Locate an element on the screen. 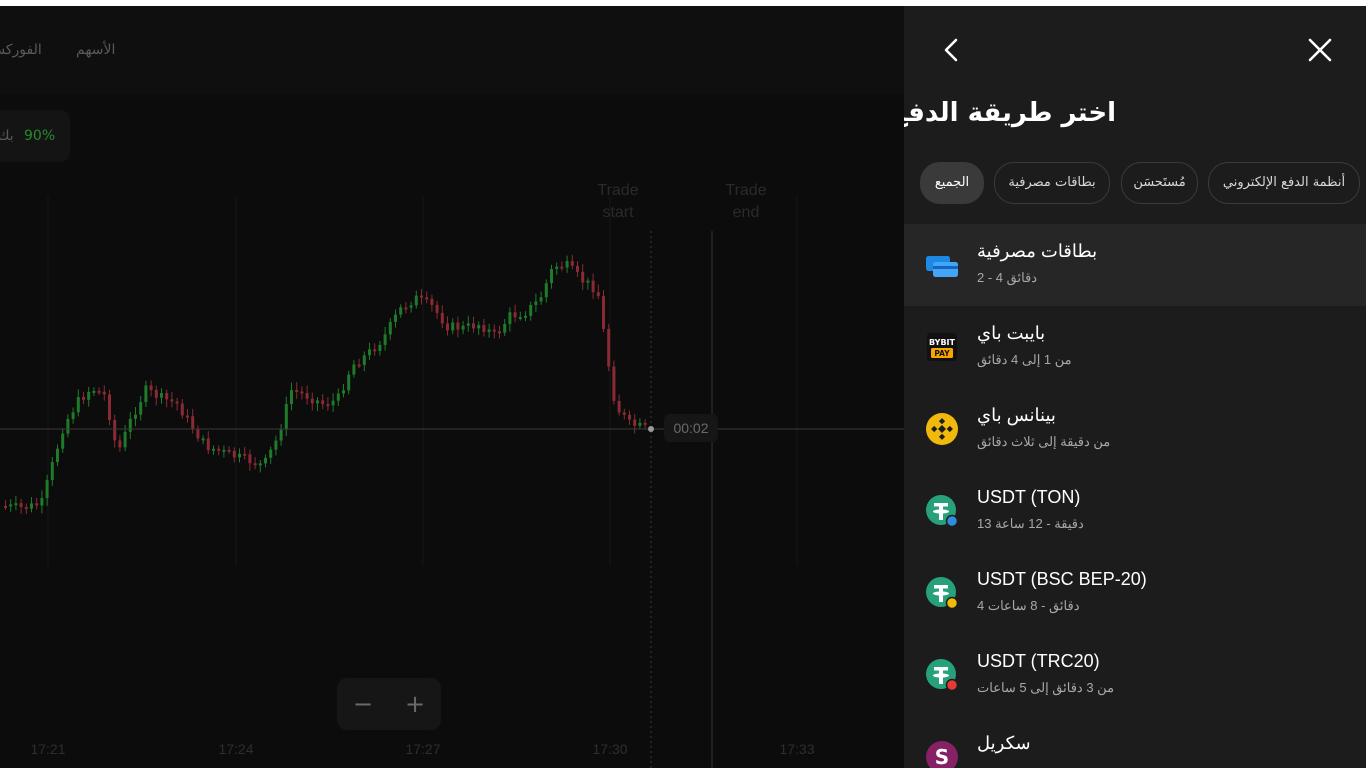 This screenshot has width=1366, height=768. panel-title: اختر طريقة الدفع is located at coordinates (1010, 113).